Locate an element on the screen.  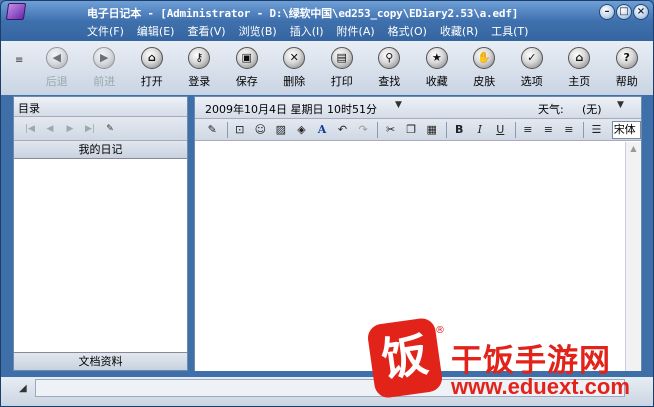
toolbar-button-options: ✓ 选项 is located at coordinates (532, 65).